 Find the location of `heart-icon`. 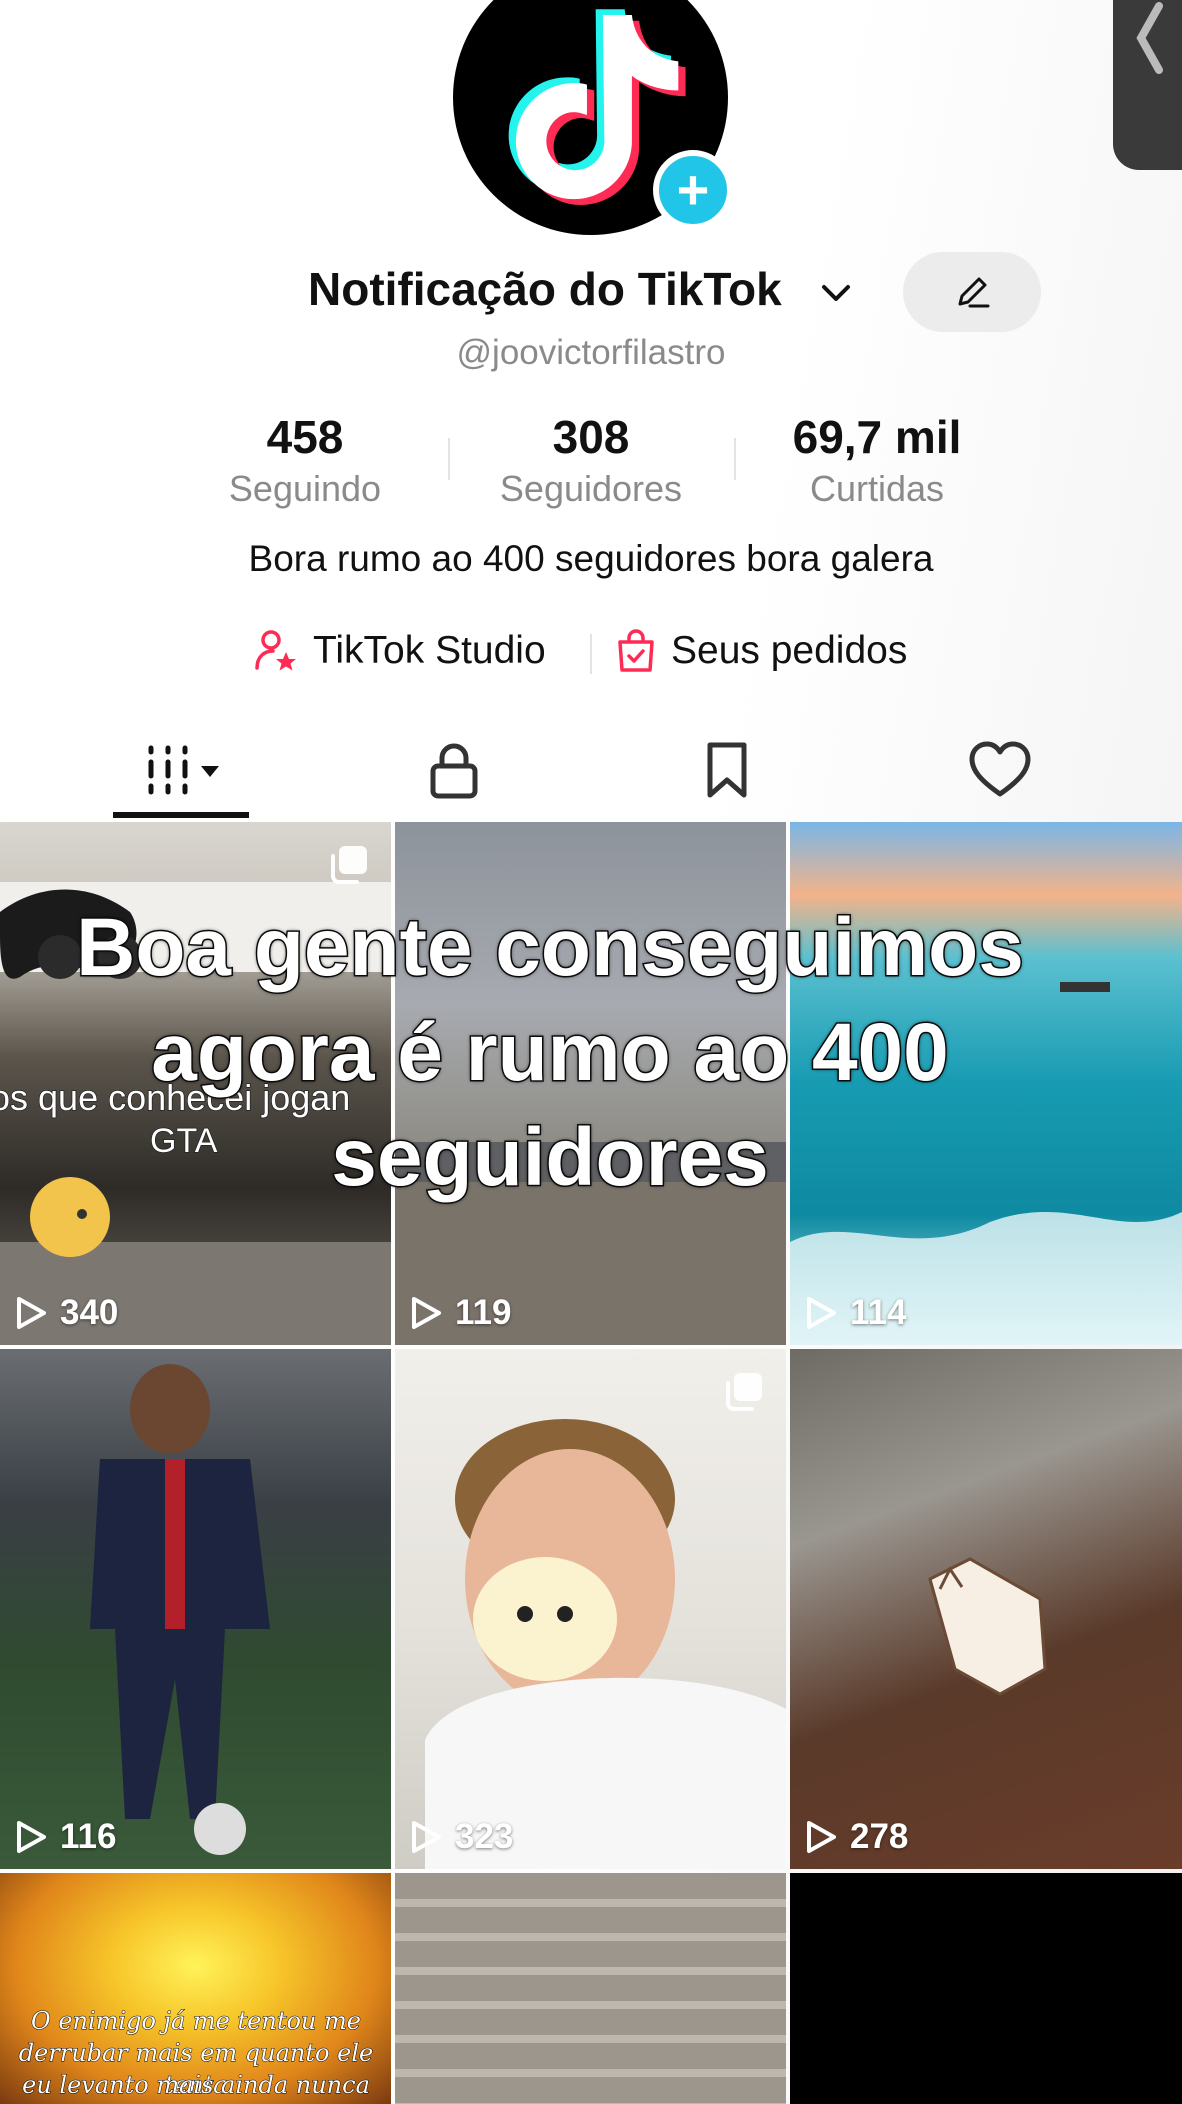

heart-icon is located at coordinates (1000, 769).